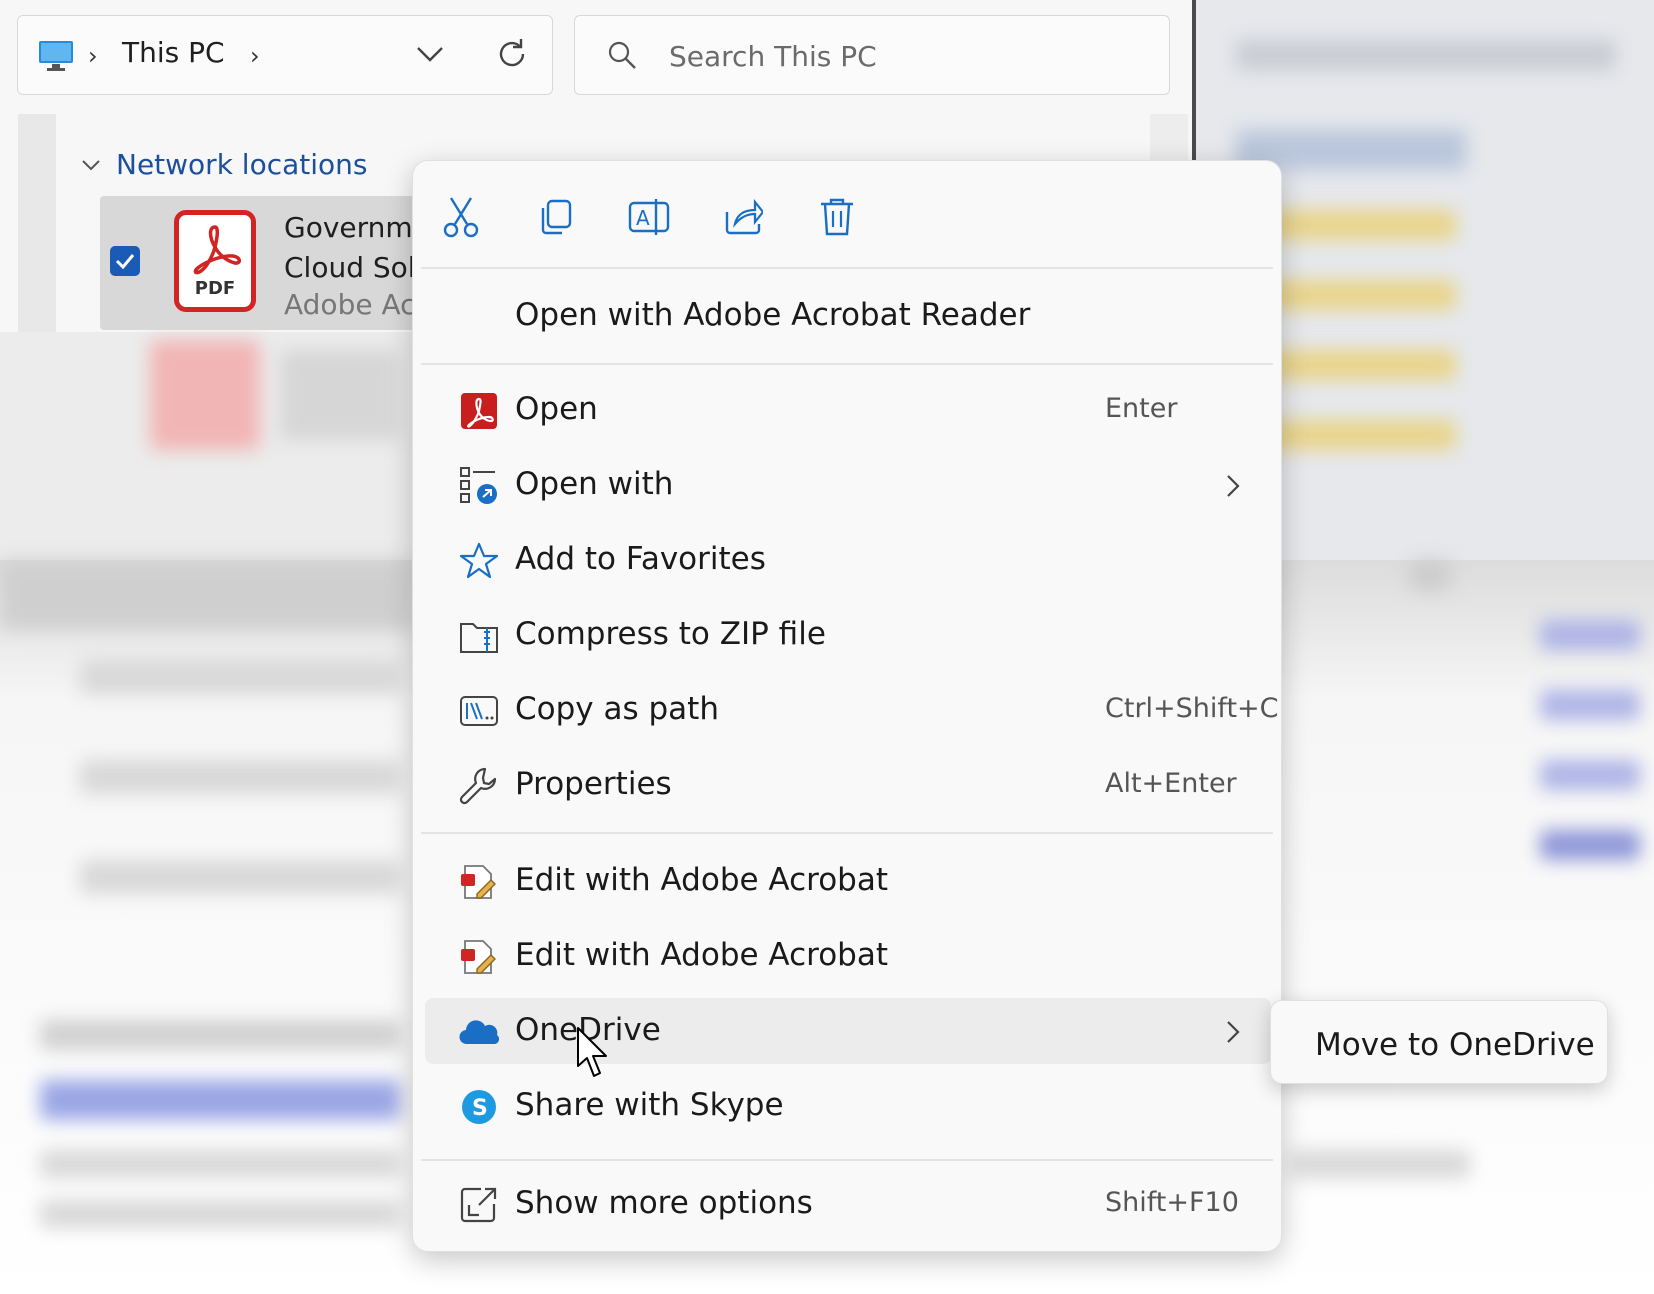 This screenshot has width=1654, height=1294. I want to click on share-icon, so click(744, 216).